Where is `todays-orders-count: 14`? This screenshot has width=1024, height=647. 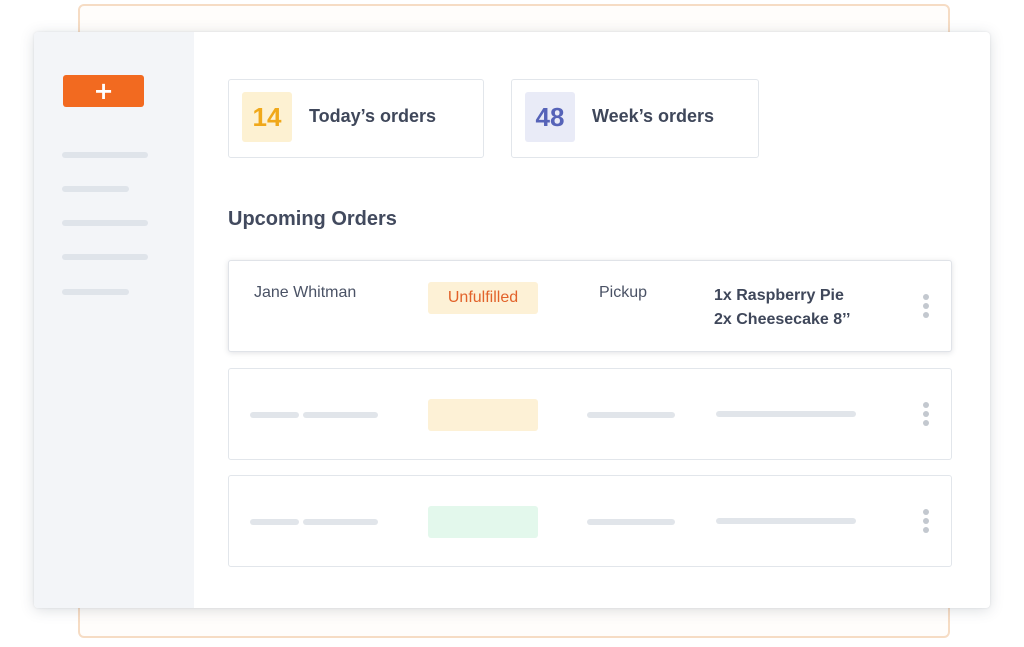
todays-orders-count: 14 is located at coordinates (267, 117).